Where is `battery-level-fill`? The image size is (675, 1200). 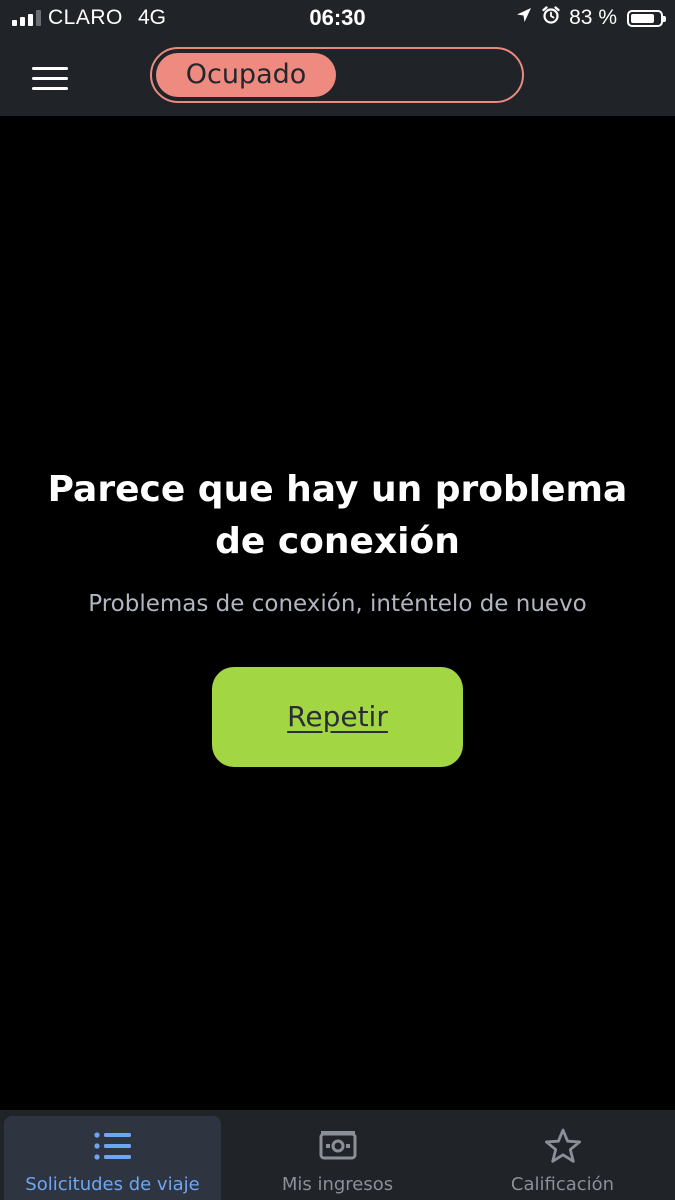
battery-level-fill is located at coordinates (643, 18).